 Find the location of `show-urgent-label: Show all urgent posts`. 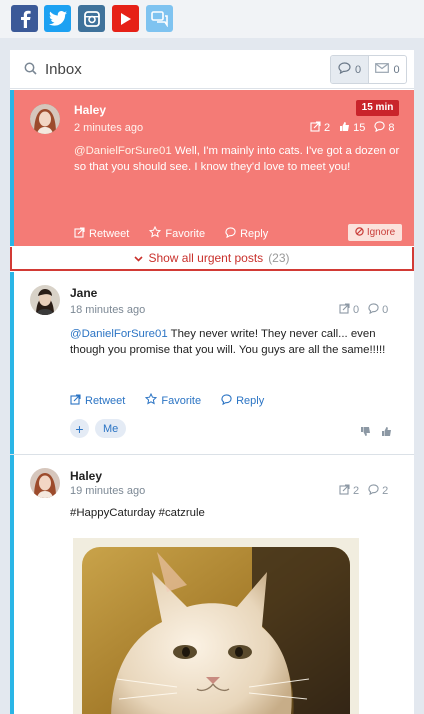

show-urgent-label: Show all urgent posts is located at coordinates (206, 258).